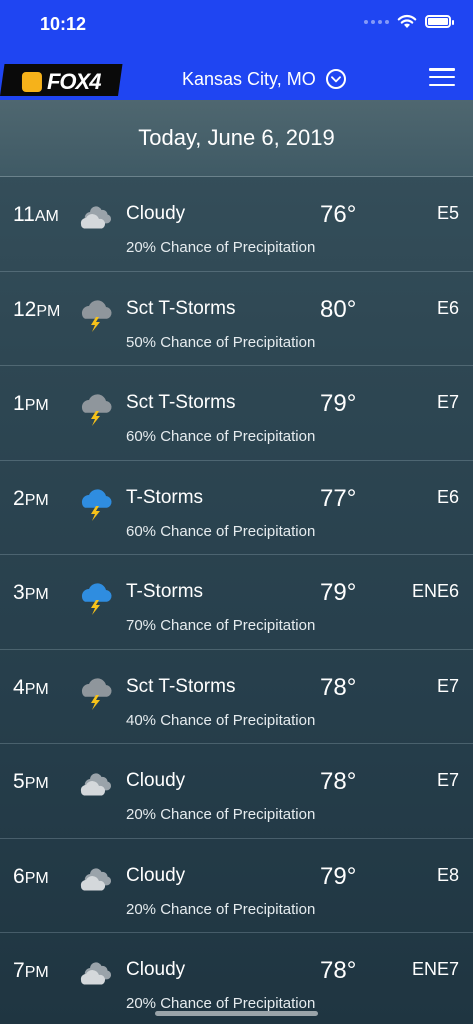  I want to click on hour-number: 4, so click(19, 687).